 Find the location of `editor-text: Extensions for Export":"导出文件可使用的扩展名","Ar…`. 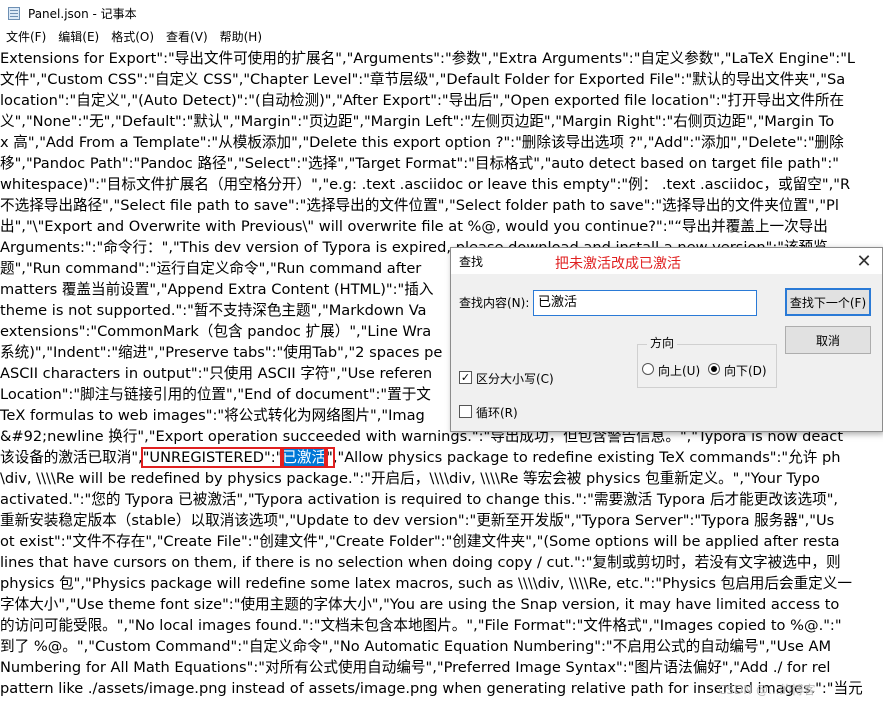

editor-text: Extensions for Export":"导出文件可使用的扩展名","Ar… is located at coordinates (428, 58).